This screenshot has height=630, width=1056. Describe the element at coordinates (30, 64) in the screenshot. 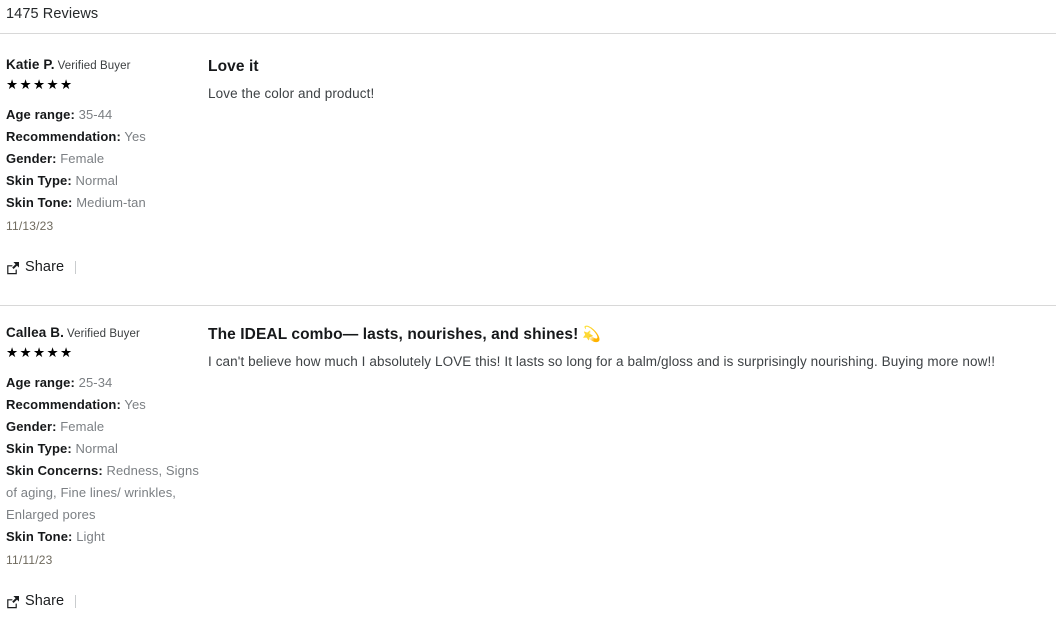

I see `reviewer-name: Katie P.` at that location.